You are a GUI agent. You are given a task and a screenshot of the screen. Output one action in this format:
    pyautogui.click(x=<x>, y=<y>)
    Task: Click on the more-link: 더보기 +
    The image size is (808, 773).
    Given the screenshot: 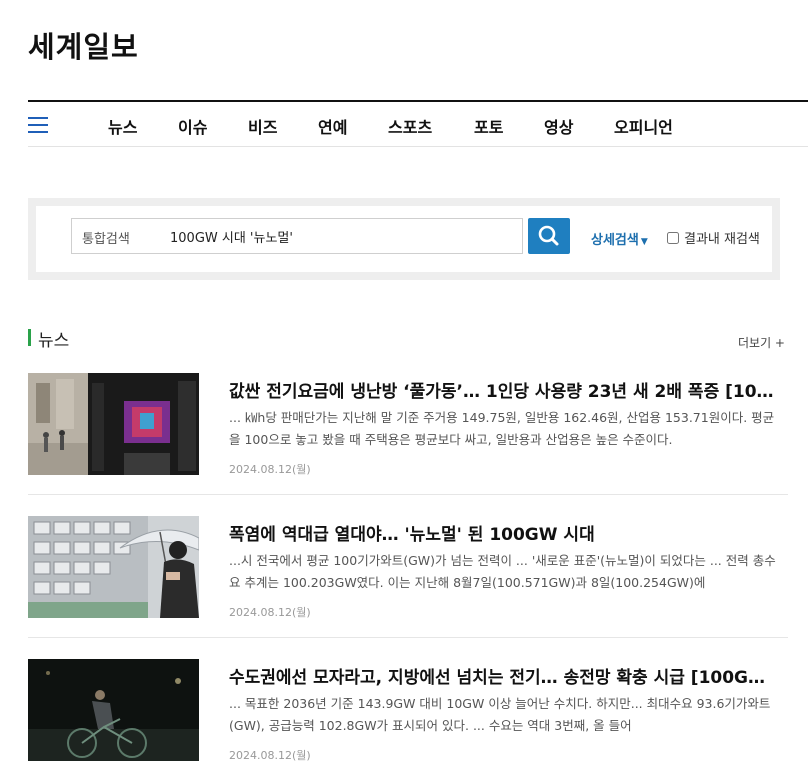 What is the action you would take?
    pyautogui.click(x=761, y=342)
    